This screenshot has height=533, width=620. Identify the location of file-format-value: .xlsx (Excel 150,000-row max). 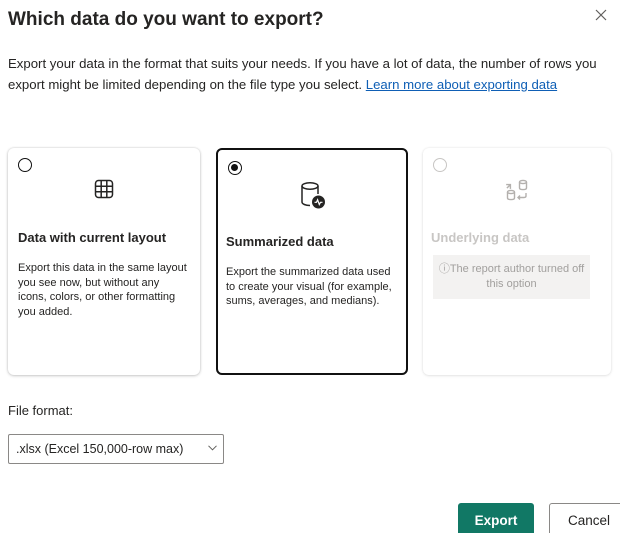
(100, 449).